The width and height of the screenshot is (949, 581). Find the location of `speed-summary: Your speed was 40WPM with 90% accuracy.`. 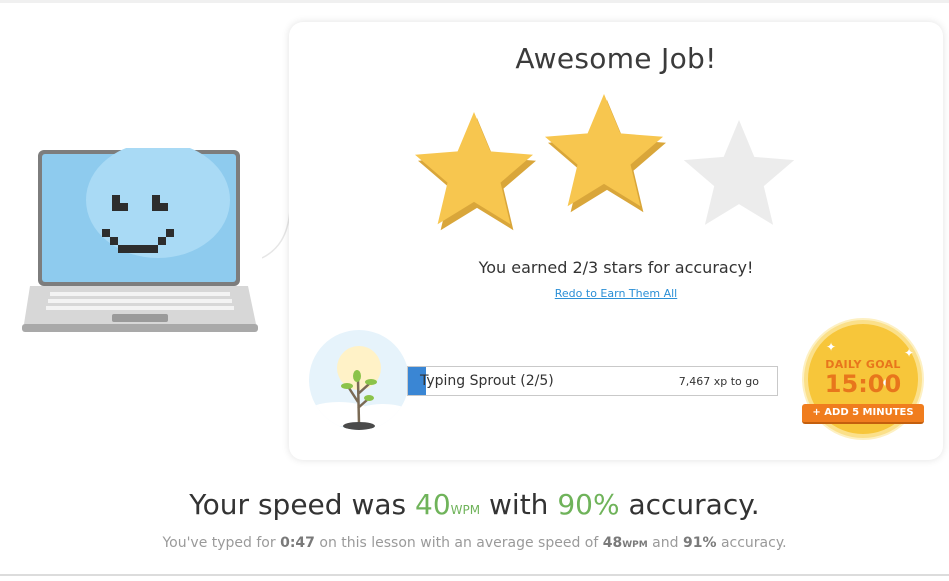

speed-summary: Your speed was 40WPM with 90% accuracy. is located at coordinates (474, 504).